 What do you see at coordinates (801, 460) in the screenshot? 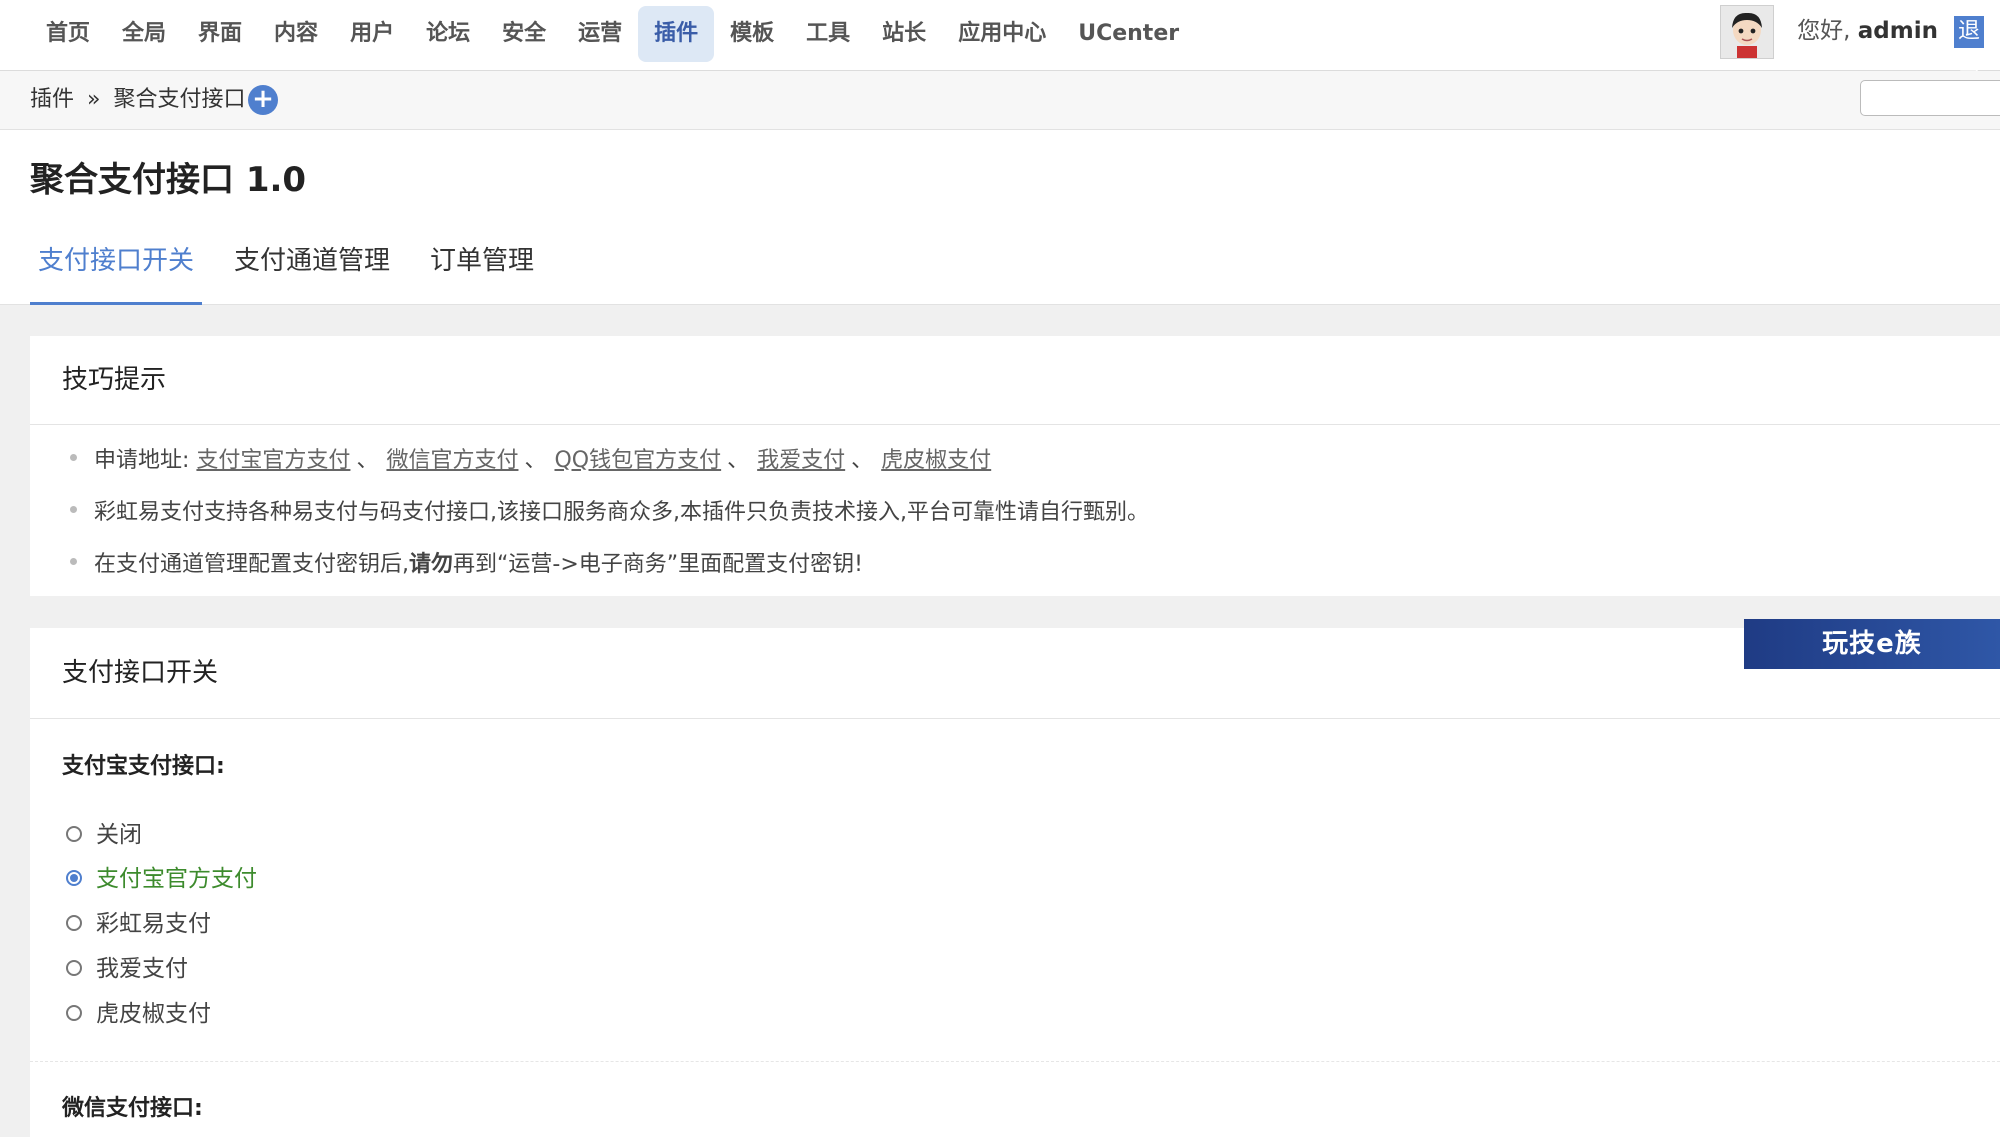
I see `link-5ipay: 我爱支付` at bounding box center [801, 460].